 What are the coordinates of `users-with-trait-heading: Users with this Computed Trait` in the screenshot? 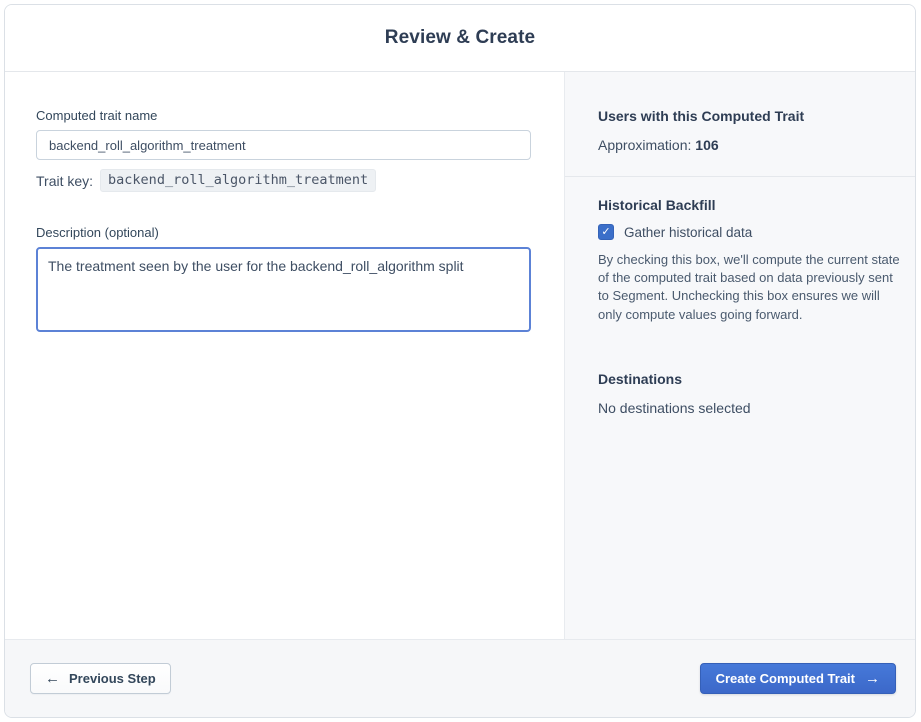 It's located at (701, 116).